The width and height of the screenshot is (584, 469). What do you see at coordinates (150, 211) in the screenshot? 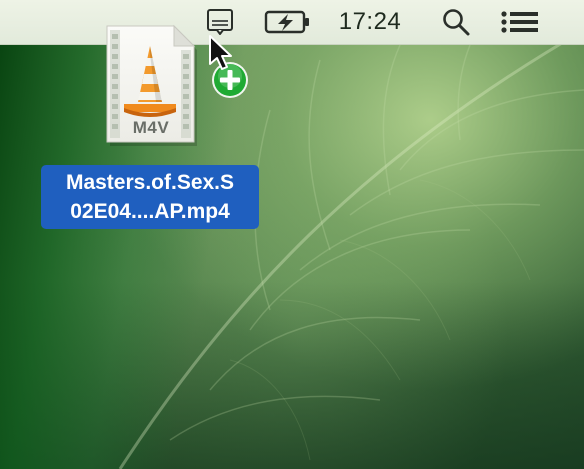
I see `file-name-line-2: 02E04....AP.mp4` at bounding box center [150, 211].